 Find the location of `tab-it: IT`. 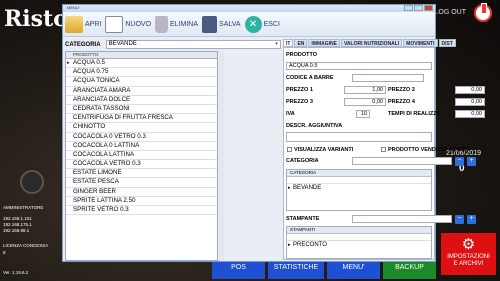

tab-it: IT is located at coordinates (288, 43).